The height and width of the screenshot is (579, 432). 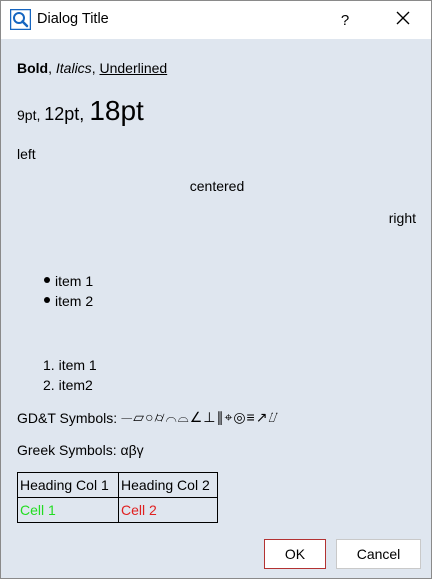 I want to click on centered-text: centered, so click(x=217, y=186).